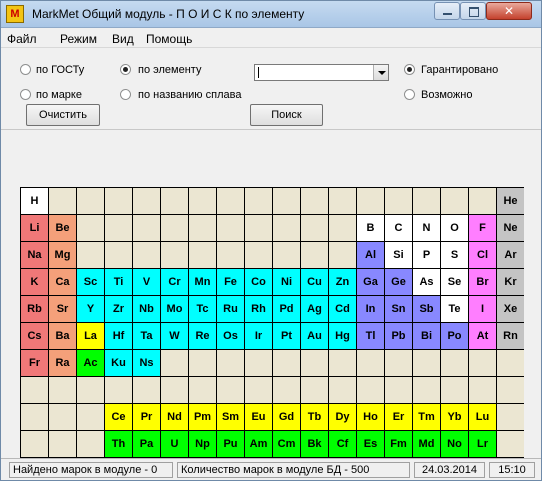  Describe the element at coordinates (22, 39) in the screenshot. I see `menu-file: Файл` at that location.